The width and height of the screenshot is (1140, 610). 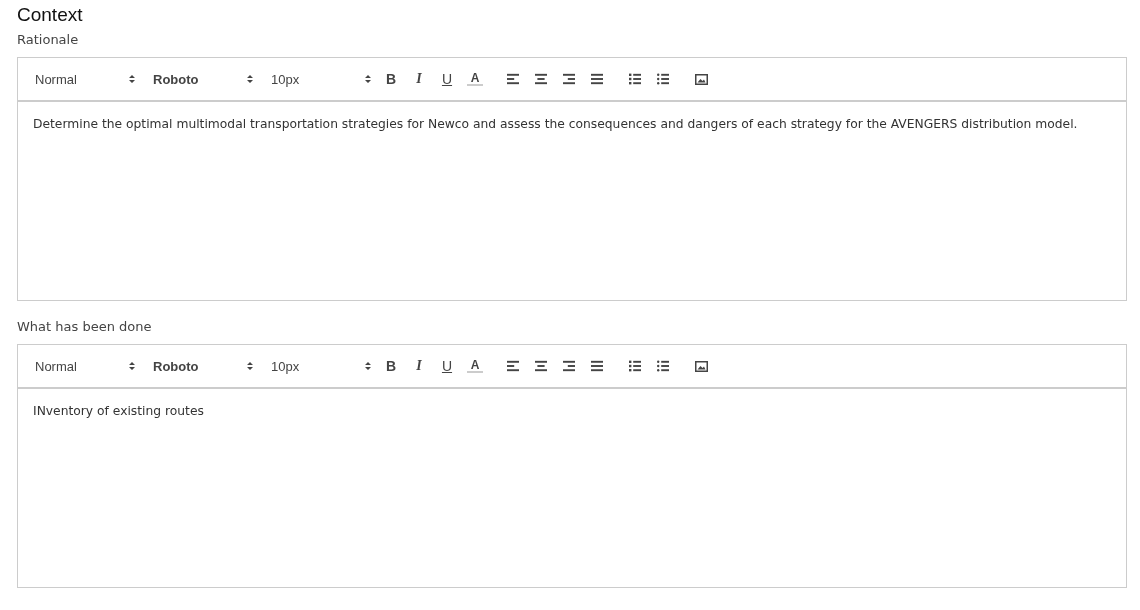 I want to click on field-label: What has been done, so click(x=85, y=326).